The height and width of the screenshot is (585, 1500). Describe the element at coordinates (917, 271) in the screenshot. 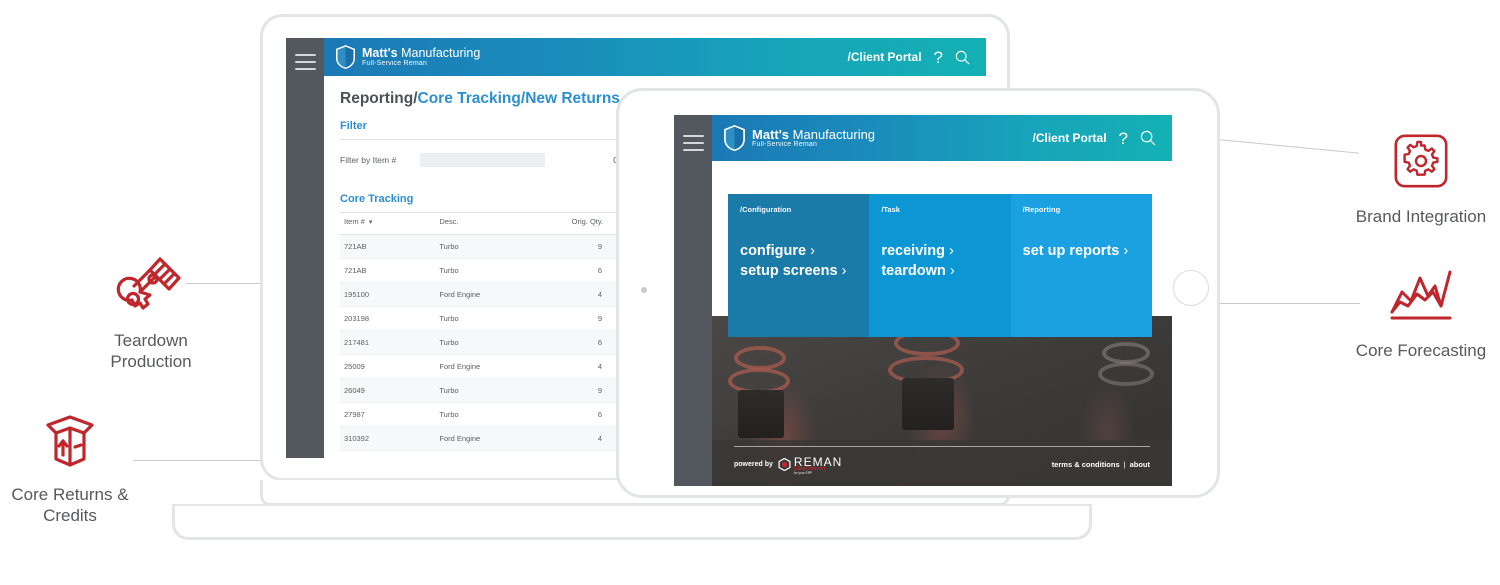

I see `tile-link: teardown ›` at that location.